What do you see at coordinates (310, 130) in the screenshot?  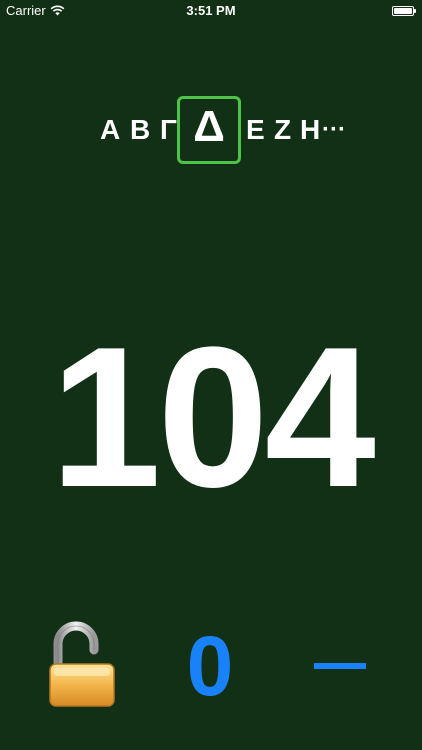 I see `letter-eta: Η` at bounding box center [310, 130].